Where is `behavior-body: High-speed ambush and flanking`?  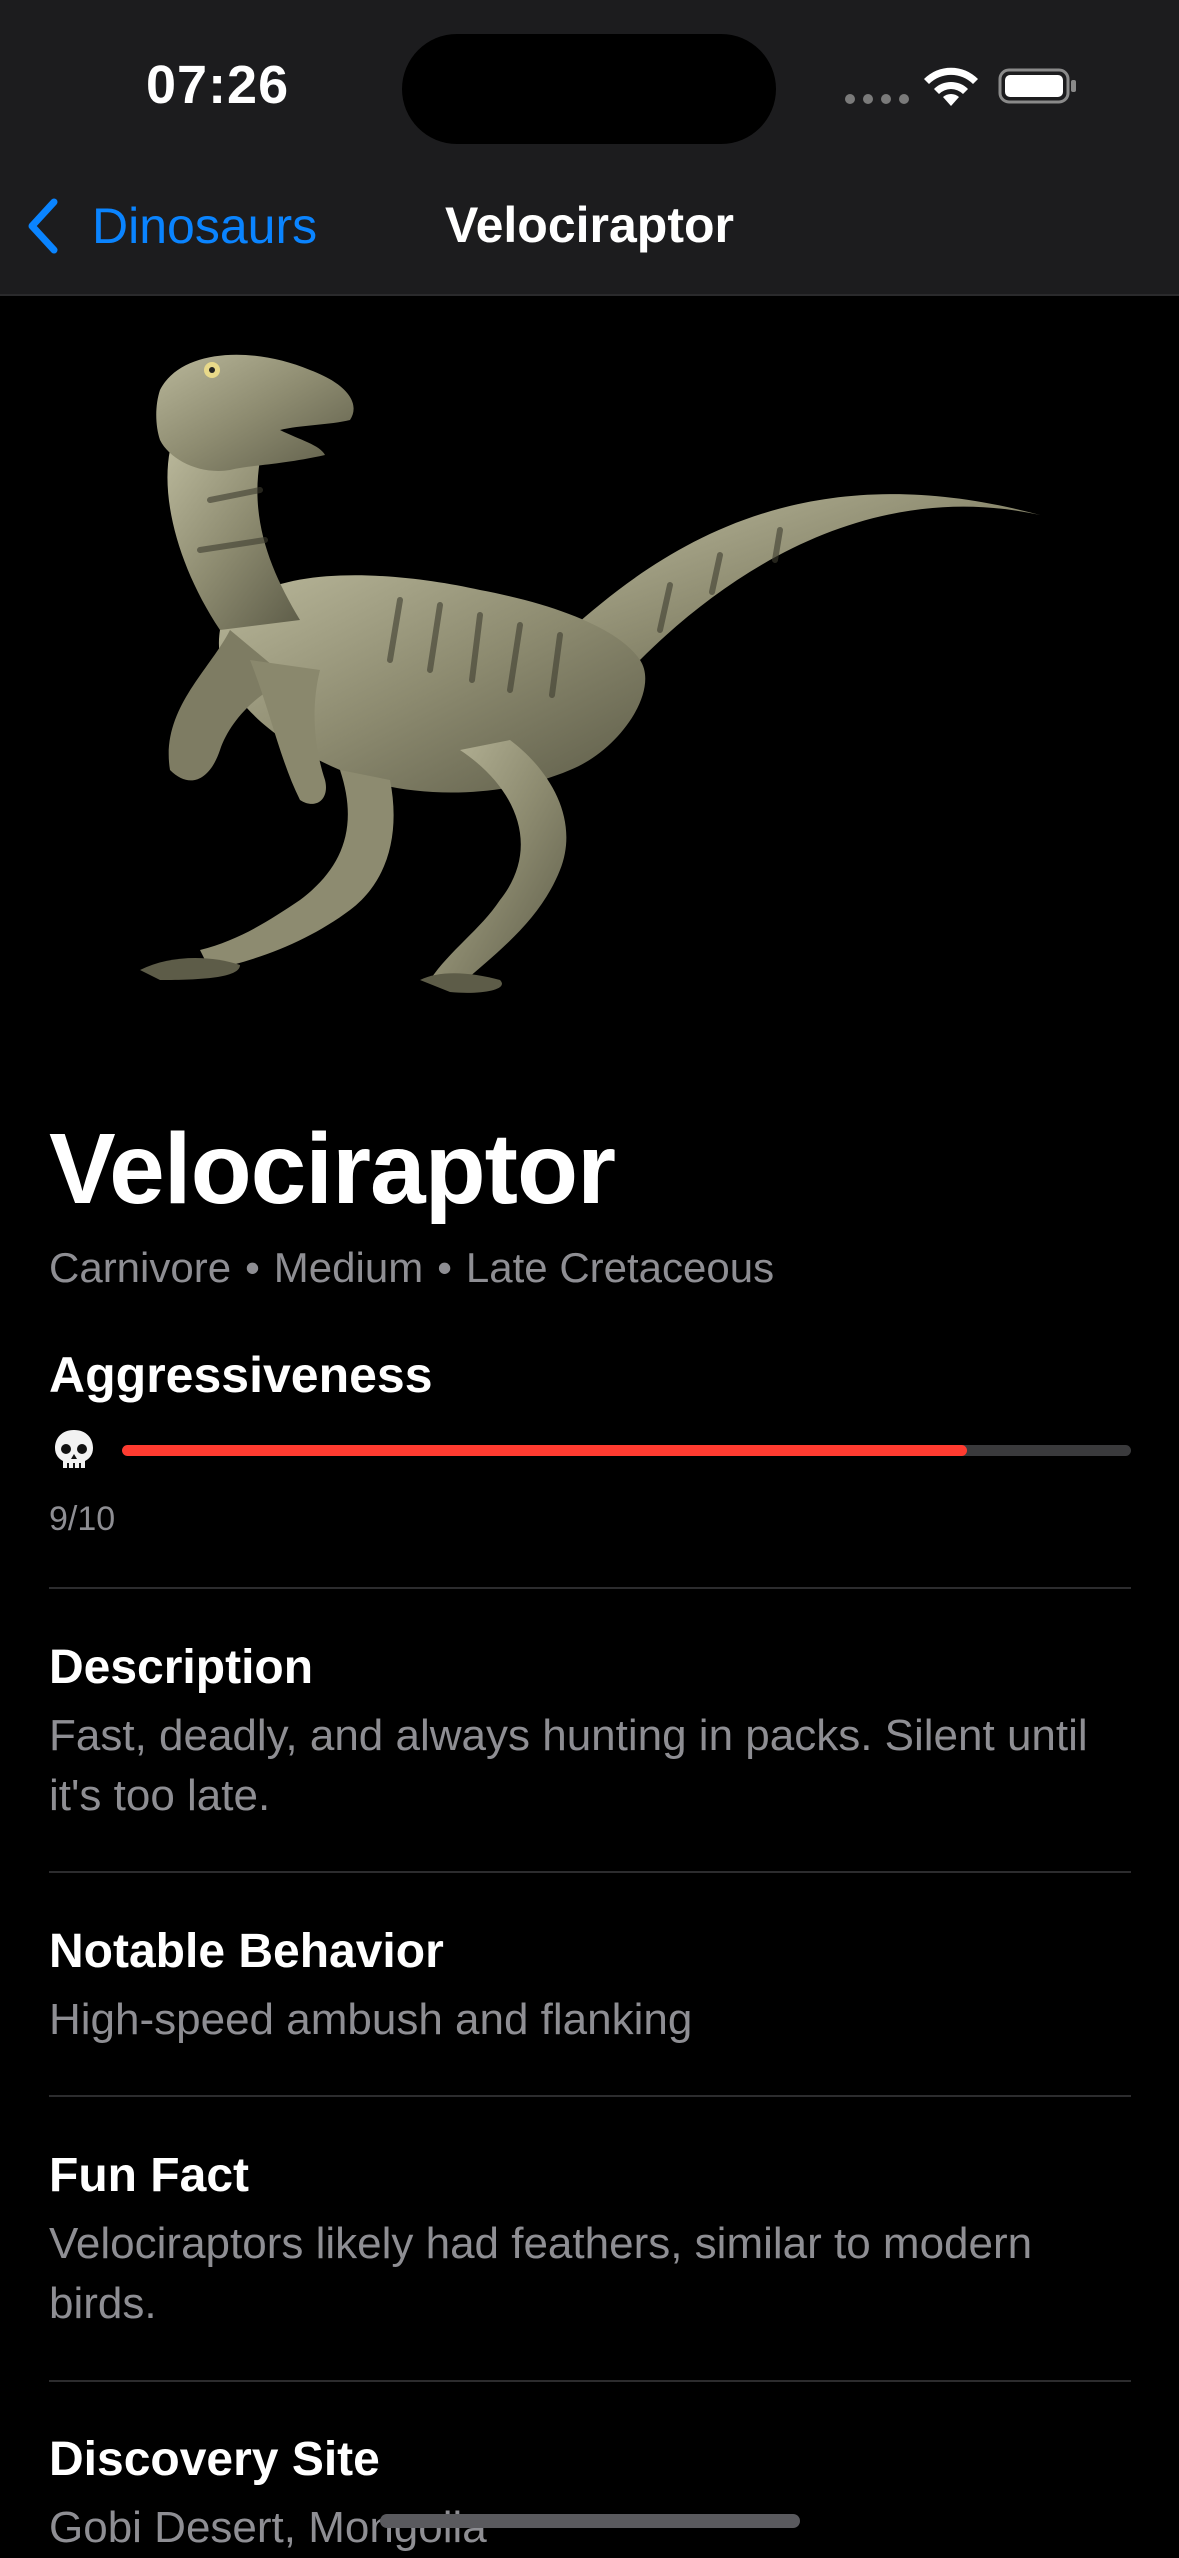 behavior-body: High-speed ambush and flanking is located at coordinates (371, 2019).